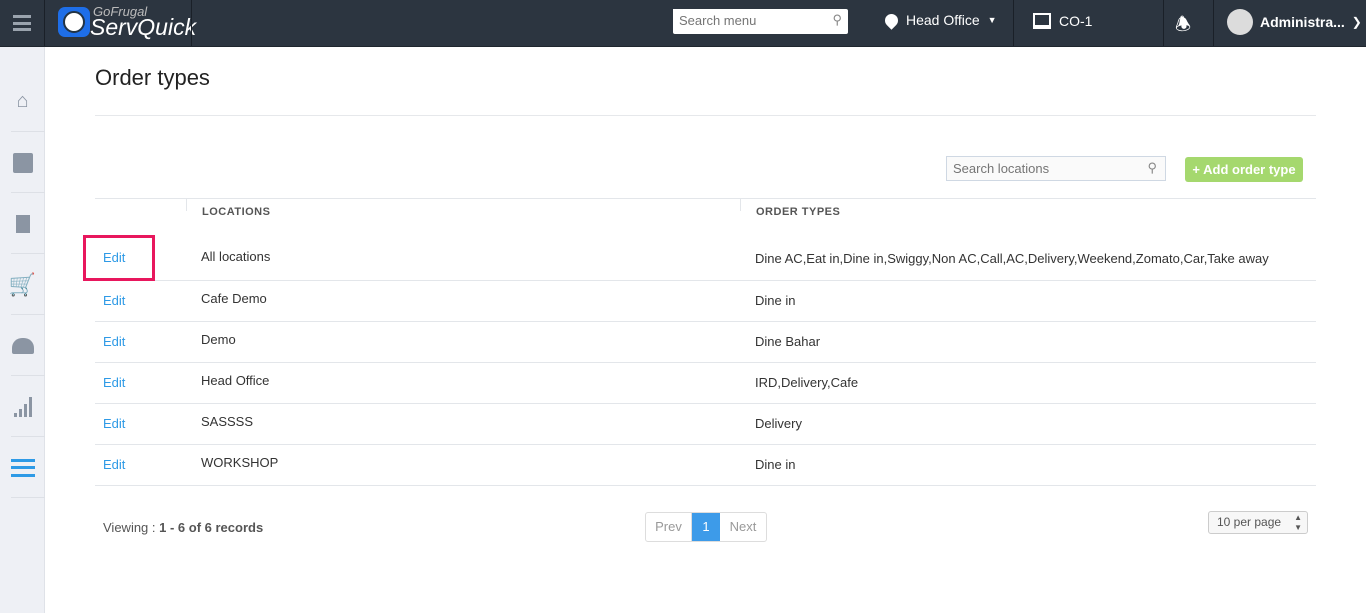 The width and height of the screenshot is (1366, 613). I want to click on food-icon, so click(22, 345).